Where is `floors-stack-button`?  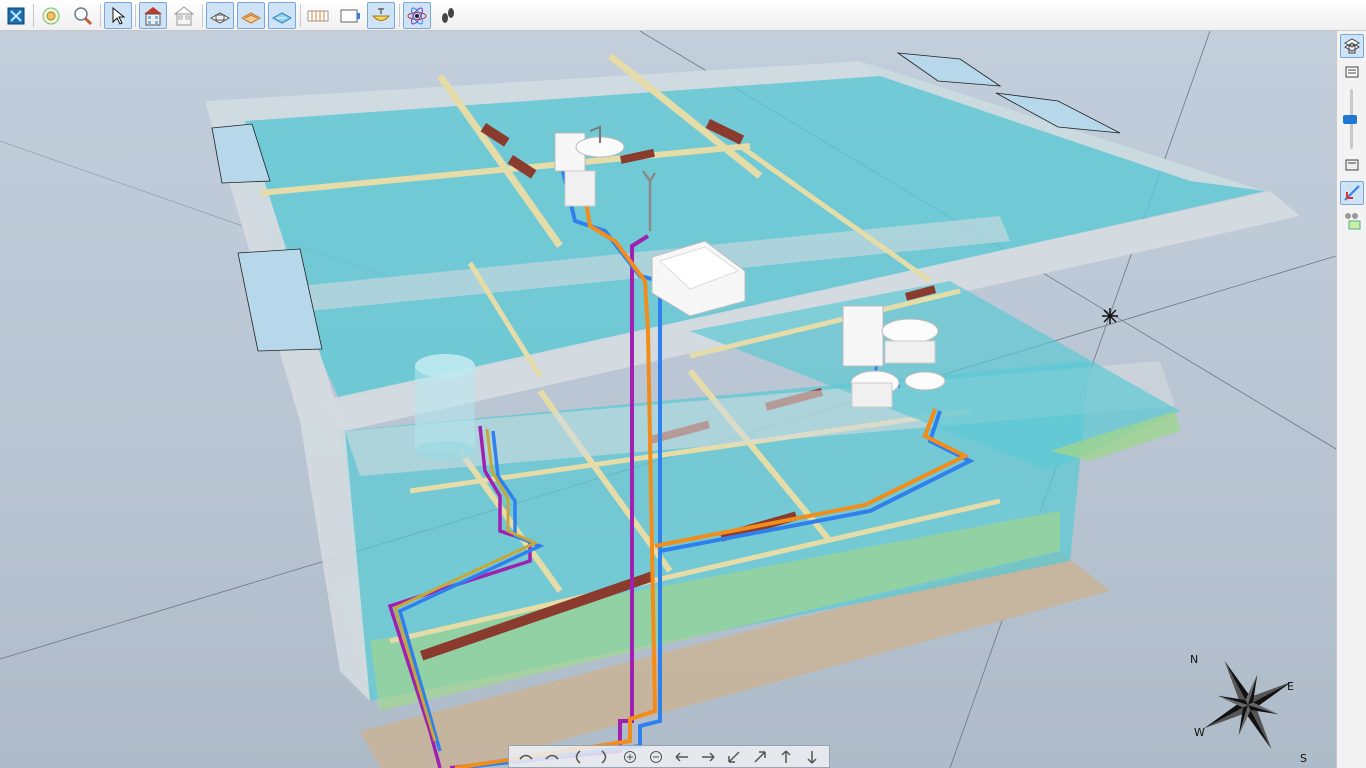 floors-stack-button is located at coordinates (1352, 165).